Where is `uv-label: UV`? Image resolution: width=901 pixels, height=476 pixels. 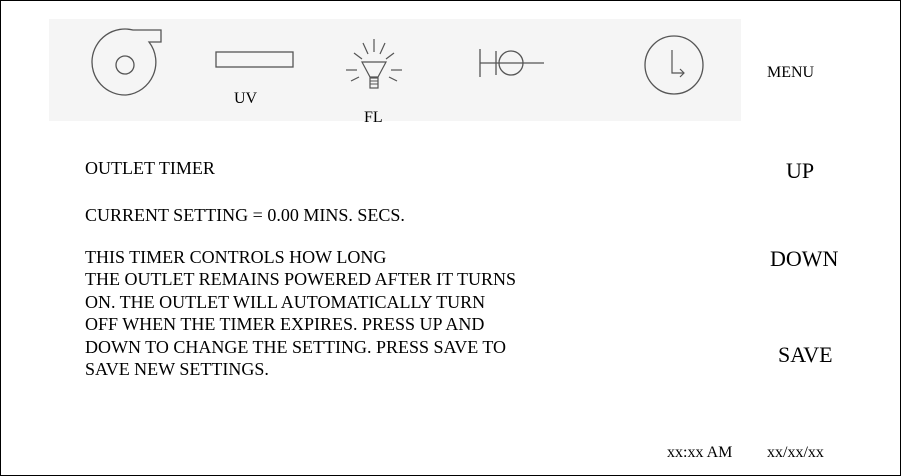 uv-label: UV is located at coordinates (246, 98).